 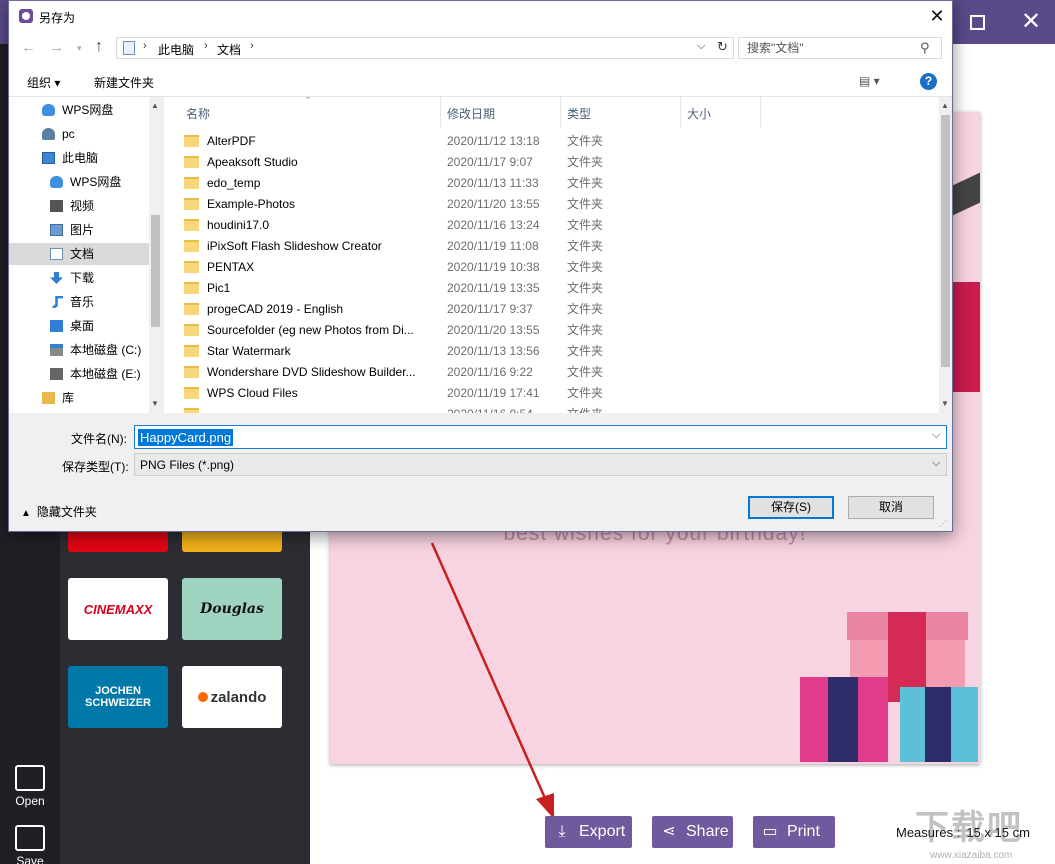 What do you see at coordinates (79, 110) in the screenshot?
I see `nav-item-wps-cloud: WPS网盘` at bounding box center [79, 110].